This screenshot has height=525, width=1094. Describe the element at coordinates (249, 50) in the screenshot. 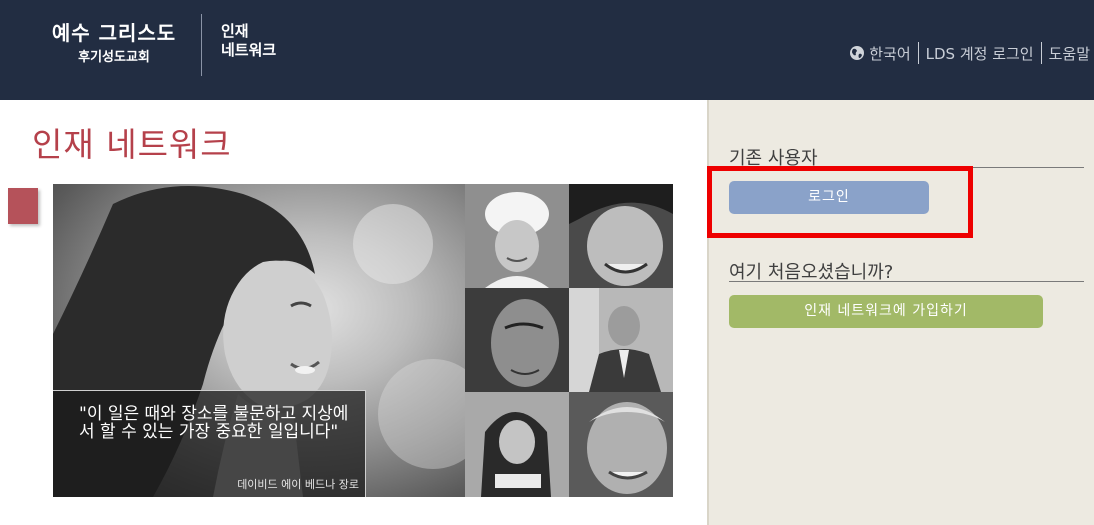

I see `app-name-line2: 네트워크` at that location.